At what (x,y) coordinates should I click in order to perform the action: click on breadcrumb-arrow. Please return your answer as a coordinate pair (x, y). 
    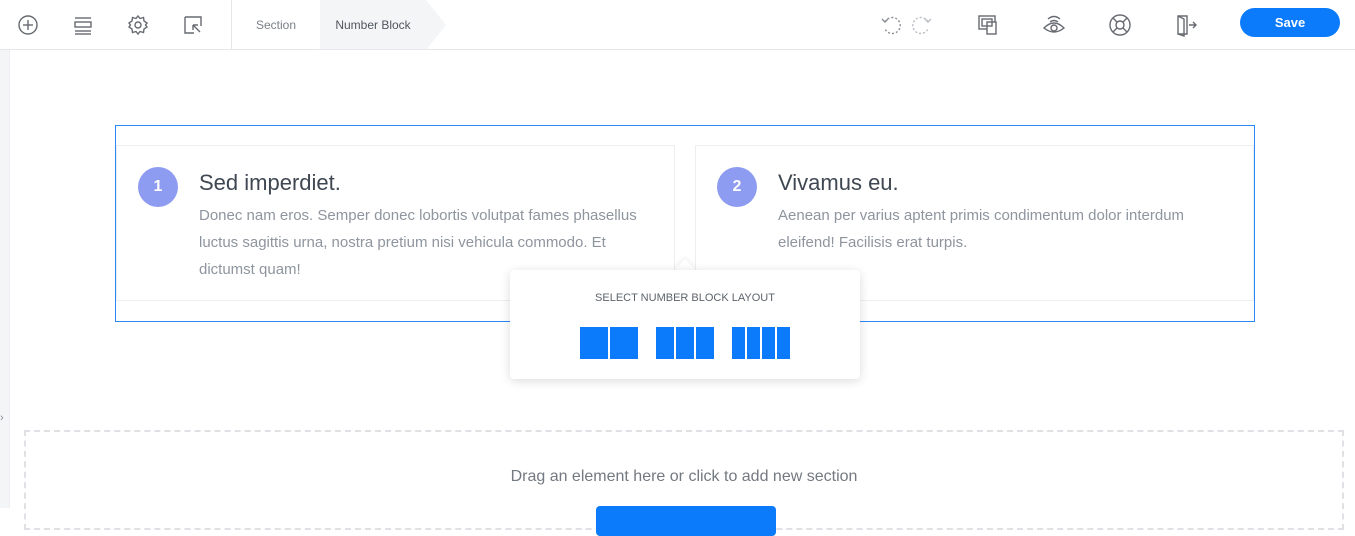
    Looking at the image, I should click on (436, 25).